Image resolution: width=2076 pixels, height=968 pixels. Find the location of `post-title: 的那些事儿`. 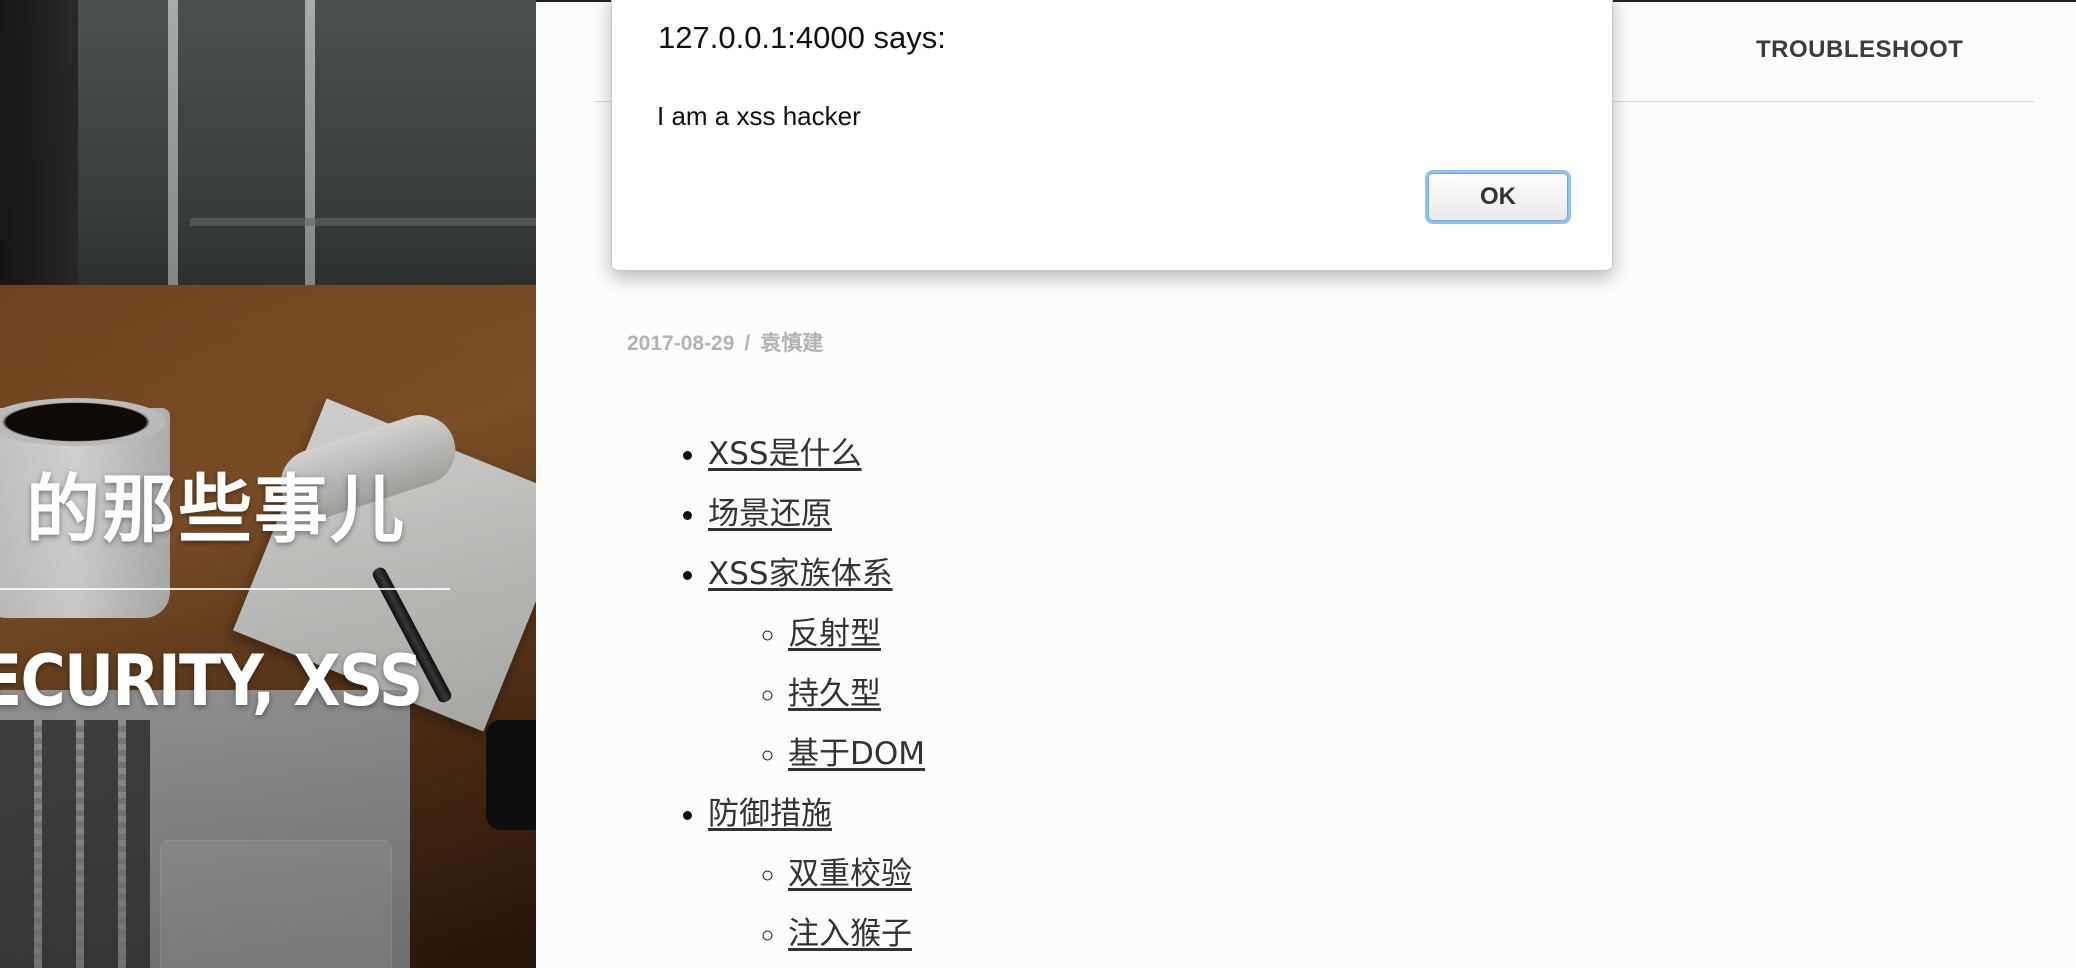

post-title: 的那些事儿 is located at coordinates (216, 510).